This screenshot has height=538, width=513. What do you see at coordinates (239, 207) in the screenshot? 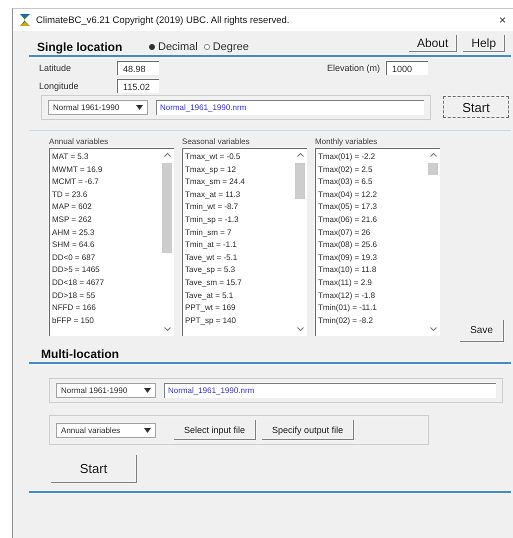
I see `list-item: Tmin_wt = -8.7` at bounding box center [239, 207].